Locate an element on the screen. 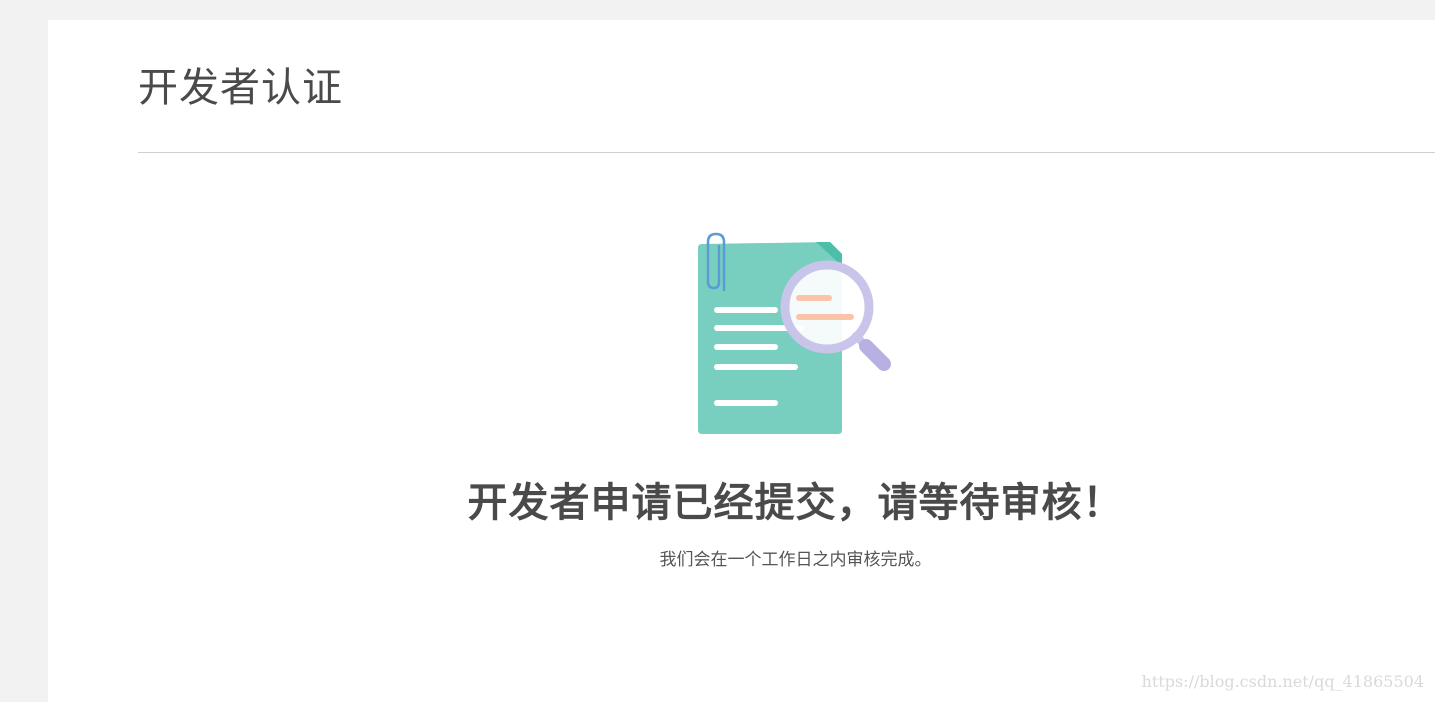  watermark-text: https://blog.csdn.net/qq_41865504 is located at coordinates (1282, 681).